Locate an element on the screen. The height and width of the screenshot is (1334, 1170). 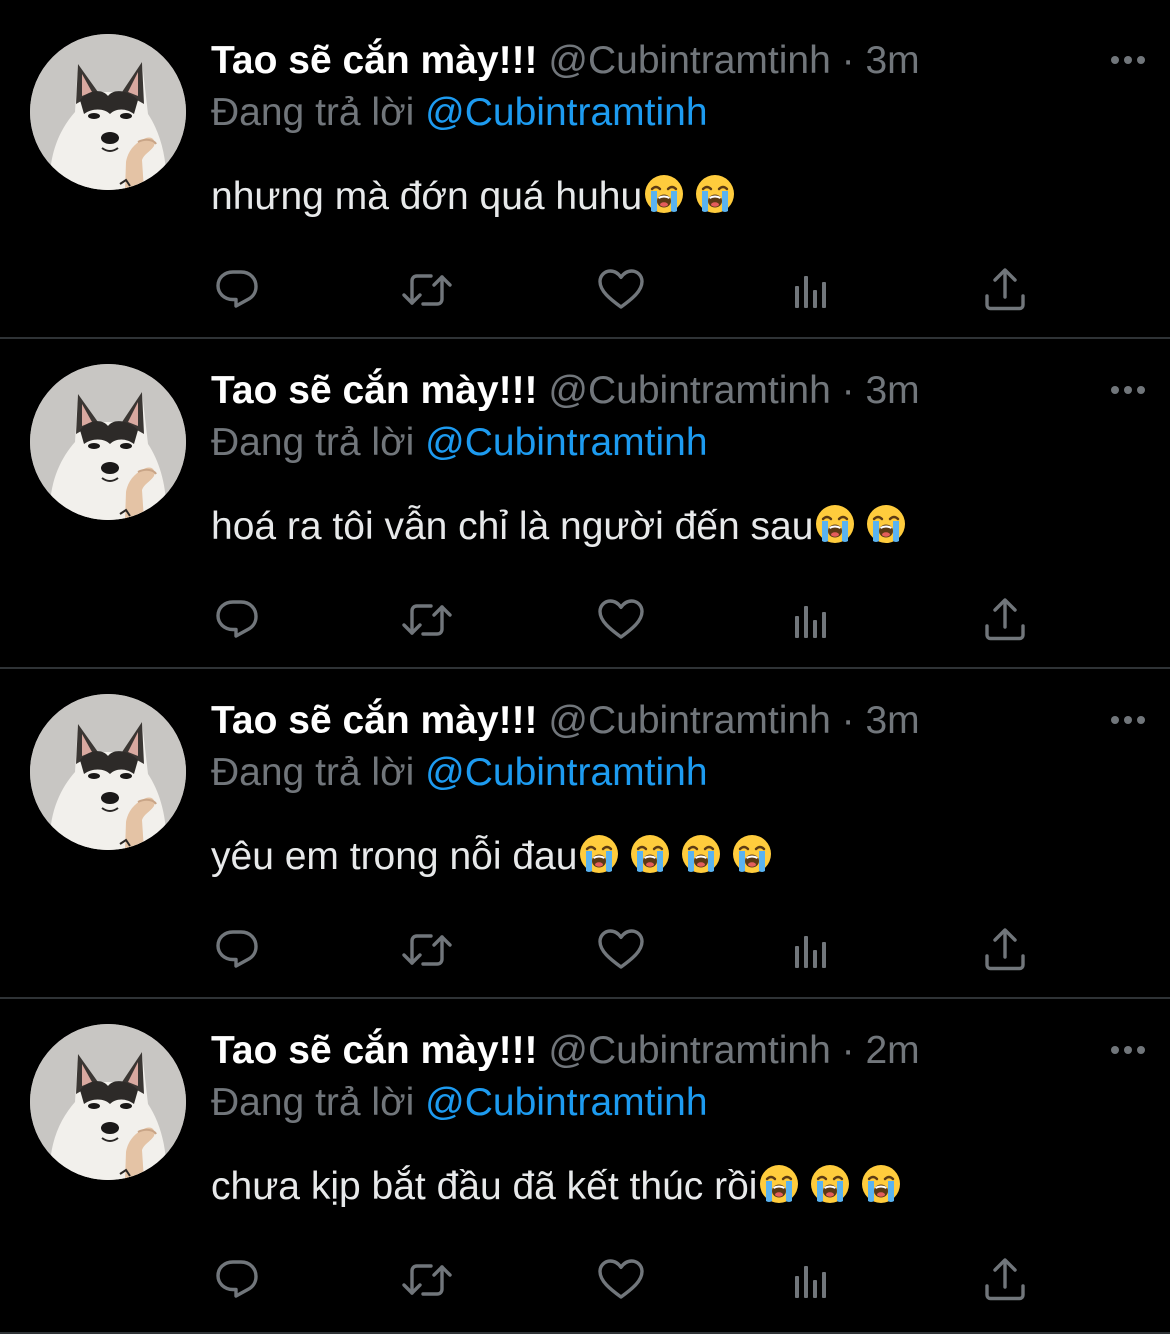
tweet-text-content: hoá ra tôi vẫn chỉ là người đến sau is located at coordinates (512, 526).